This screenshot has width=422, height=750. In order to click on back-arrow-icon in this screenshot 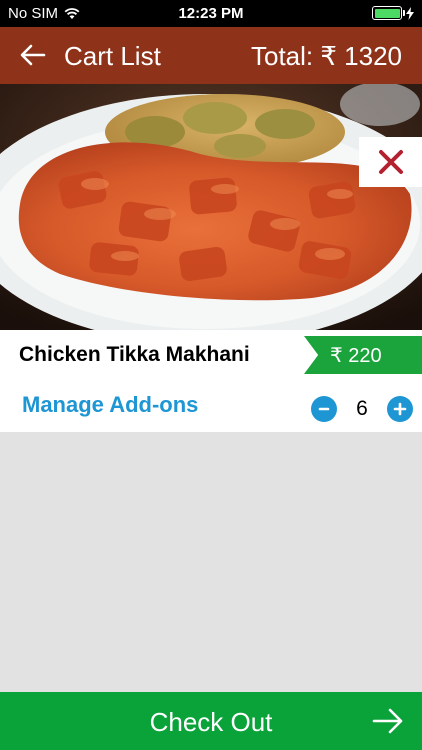, I will do `click(33, 55)`.